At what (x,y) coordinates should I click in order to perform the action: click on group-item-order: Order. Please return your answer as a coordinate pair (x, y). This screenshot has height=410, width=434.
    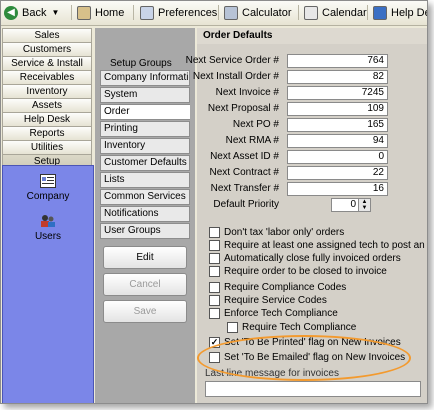
    Looking at the image, I should click on (145, 112).